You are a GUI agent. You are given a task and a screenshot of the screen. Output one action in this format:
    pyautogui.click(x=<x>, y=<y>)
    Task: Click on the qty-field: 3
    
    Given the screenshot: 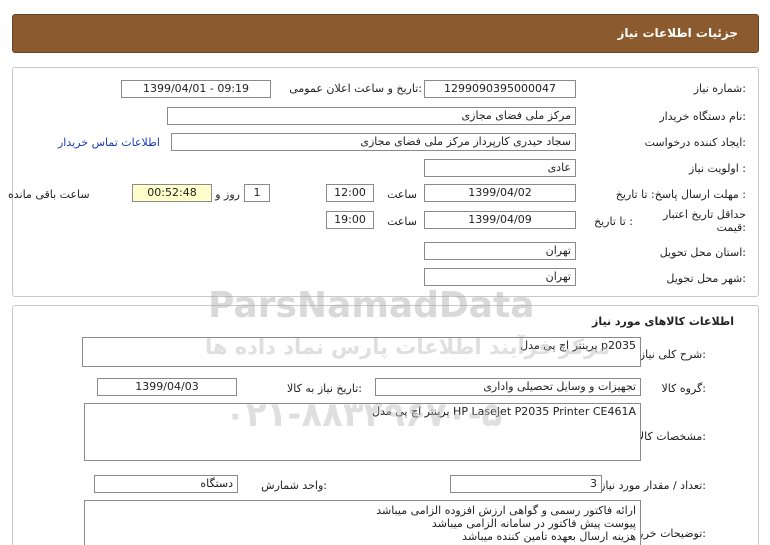 What is the action you would take?
    pyautogui.click(x=526, y=484)
    